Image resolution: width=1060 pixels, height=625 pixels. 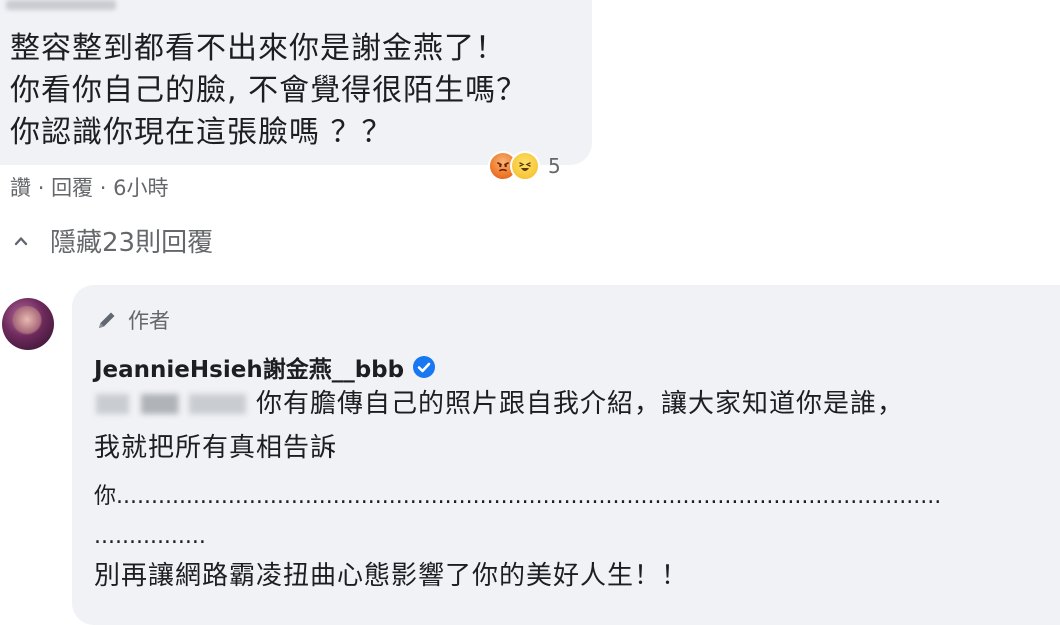 What do you see at coordinates (580, 404) in the screenshot?
I see `reply-line-1: 你有膽傳自己的照片跟自我介紹，讓大家知道你是誰，` at bounding box center [580, 404].